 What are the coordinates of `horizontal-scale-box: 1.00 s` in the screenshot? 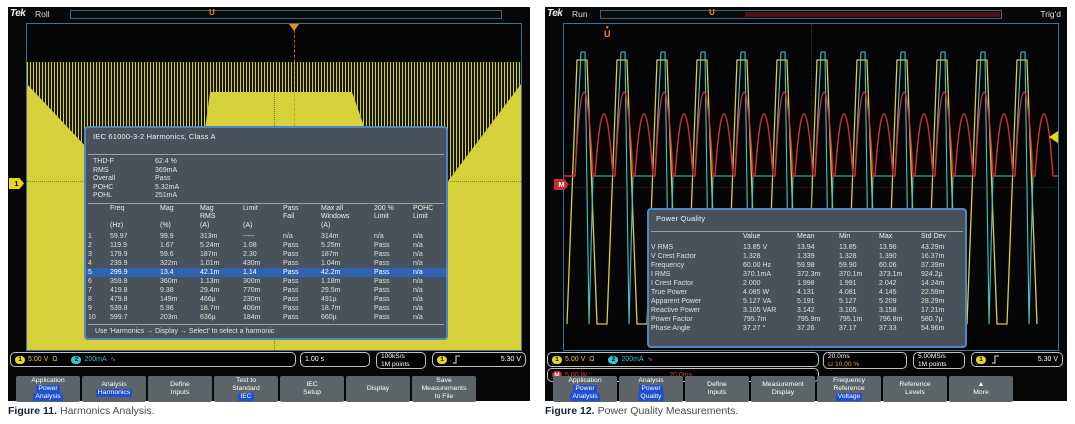 It's located at (335, 359).